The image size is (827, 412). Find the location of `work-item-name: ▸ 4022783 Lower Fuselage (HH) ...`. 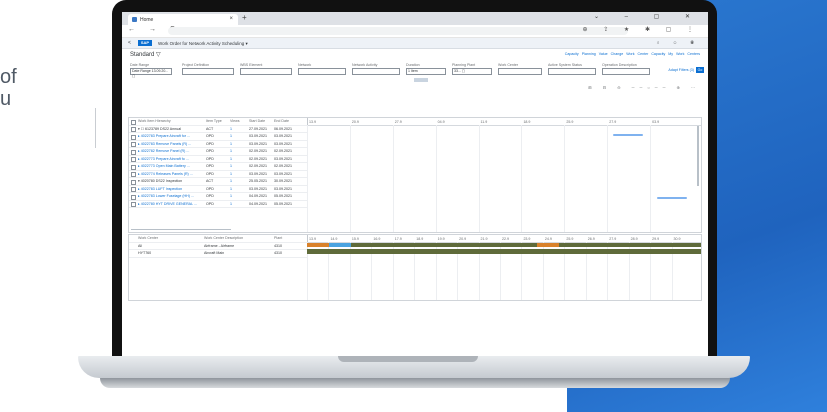

work-item-name: ▸ 4022783 Lower Fuselage (HH) ... is located at coordinates (166, 196).